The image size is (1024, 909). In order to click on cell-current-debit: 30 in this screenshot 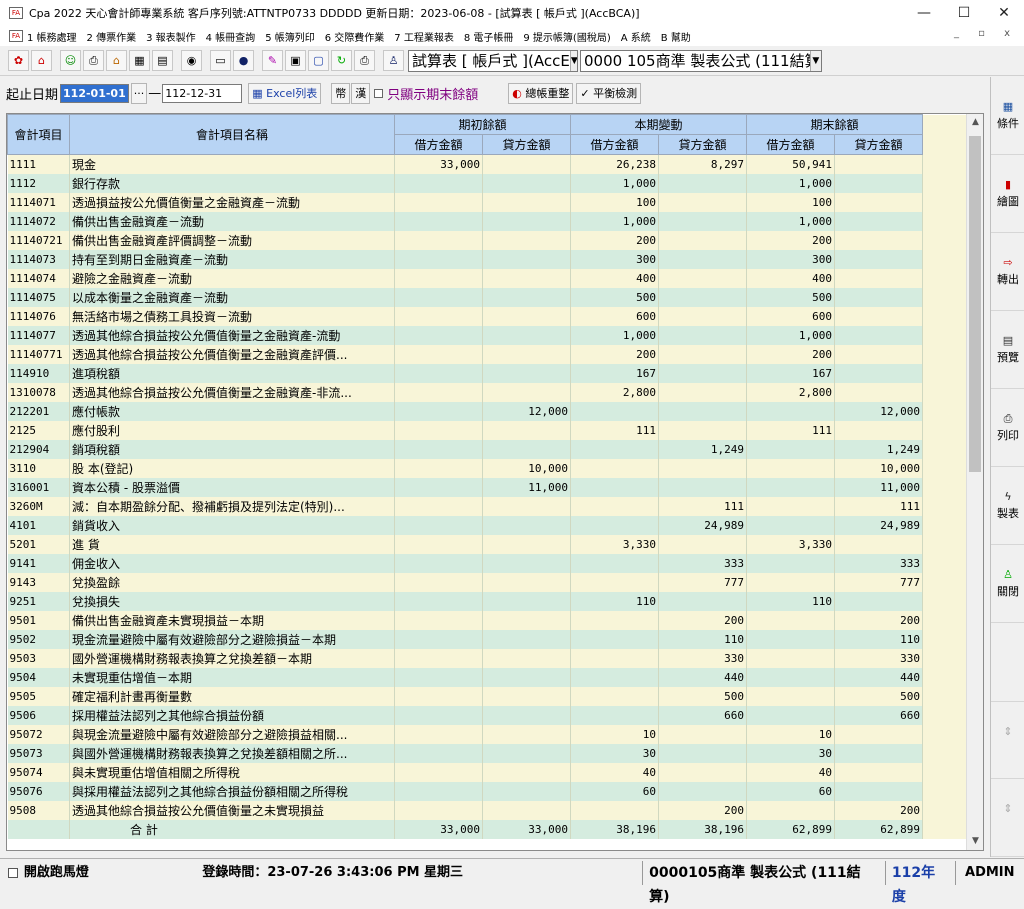, I will do `click(614, 753)`.